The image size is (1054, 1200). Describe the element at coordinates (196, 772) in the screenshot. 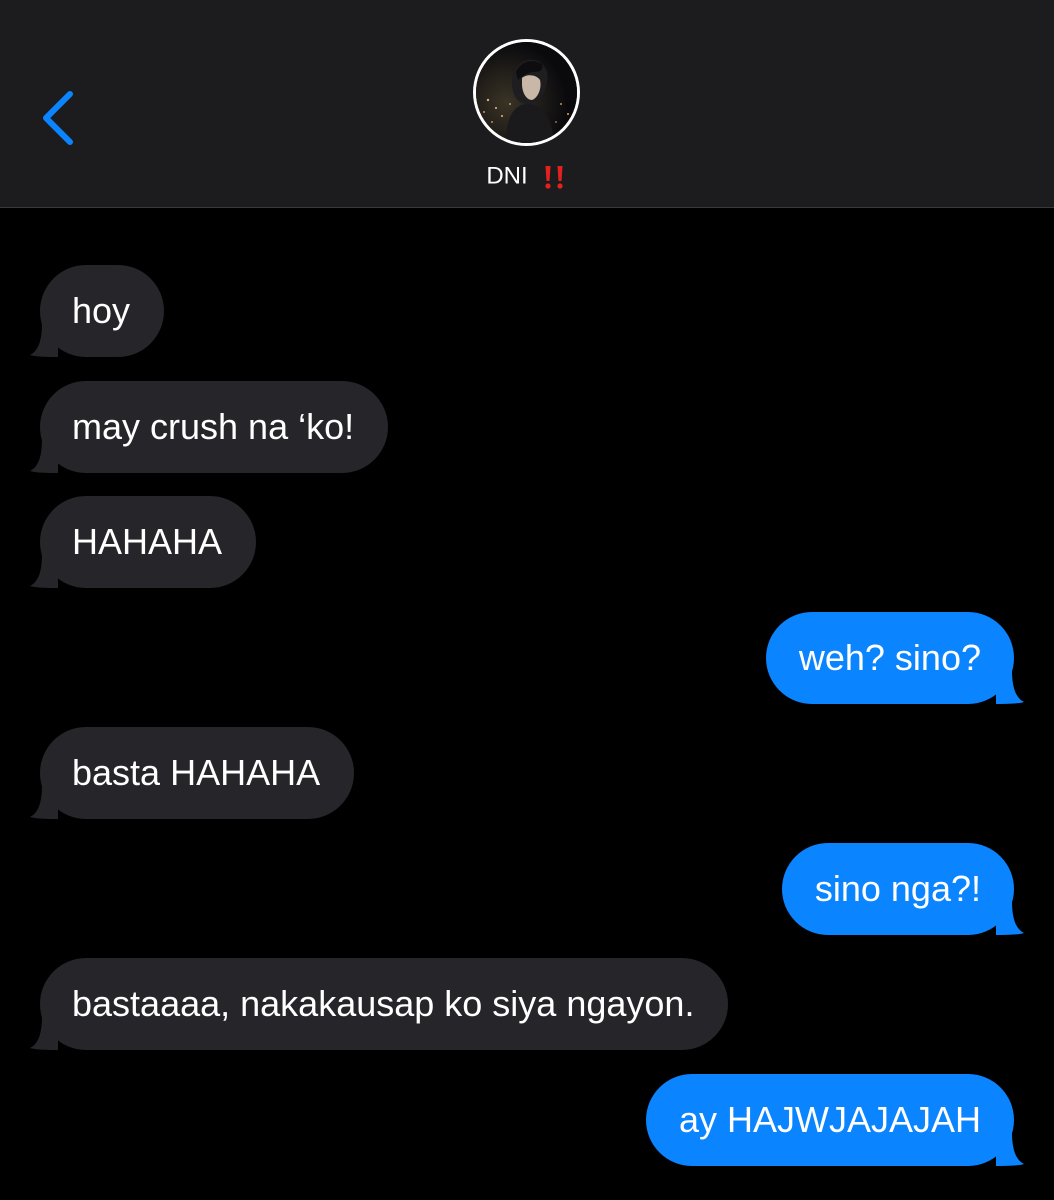

I see `message-text: basta HAHAHA` at that location.